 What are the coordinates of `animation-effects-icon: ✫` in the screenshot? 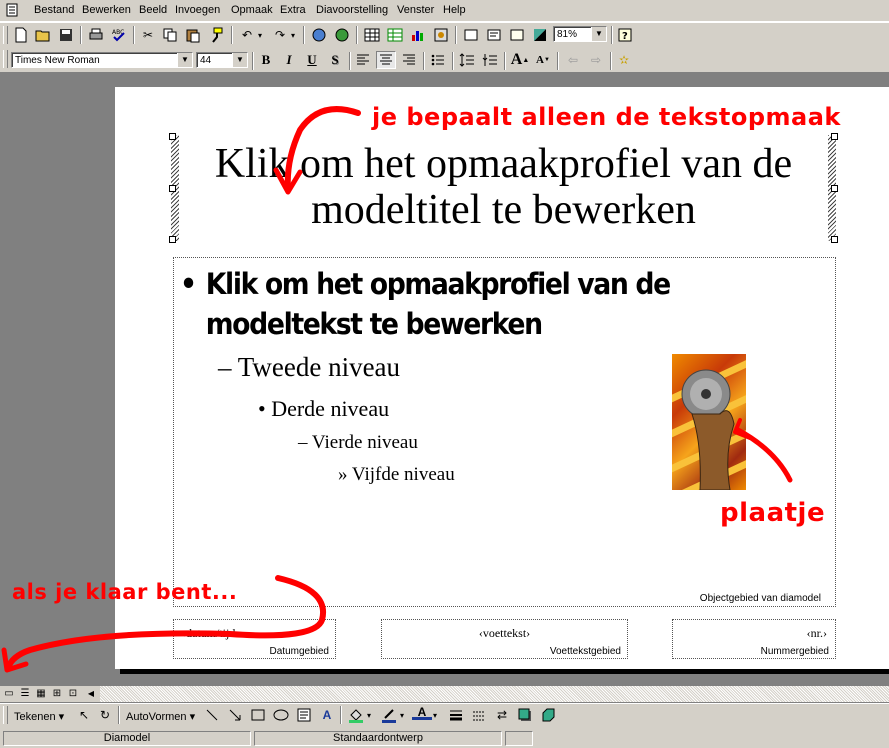 It's located at (624, 60).